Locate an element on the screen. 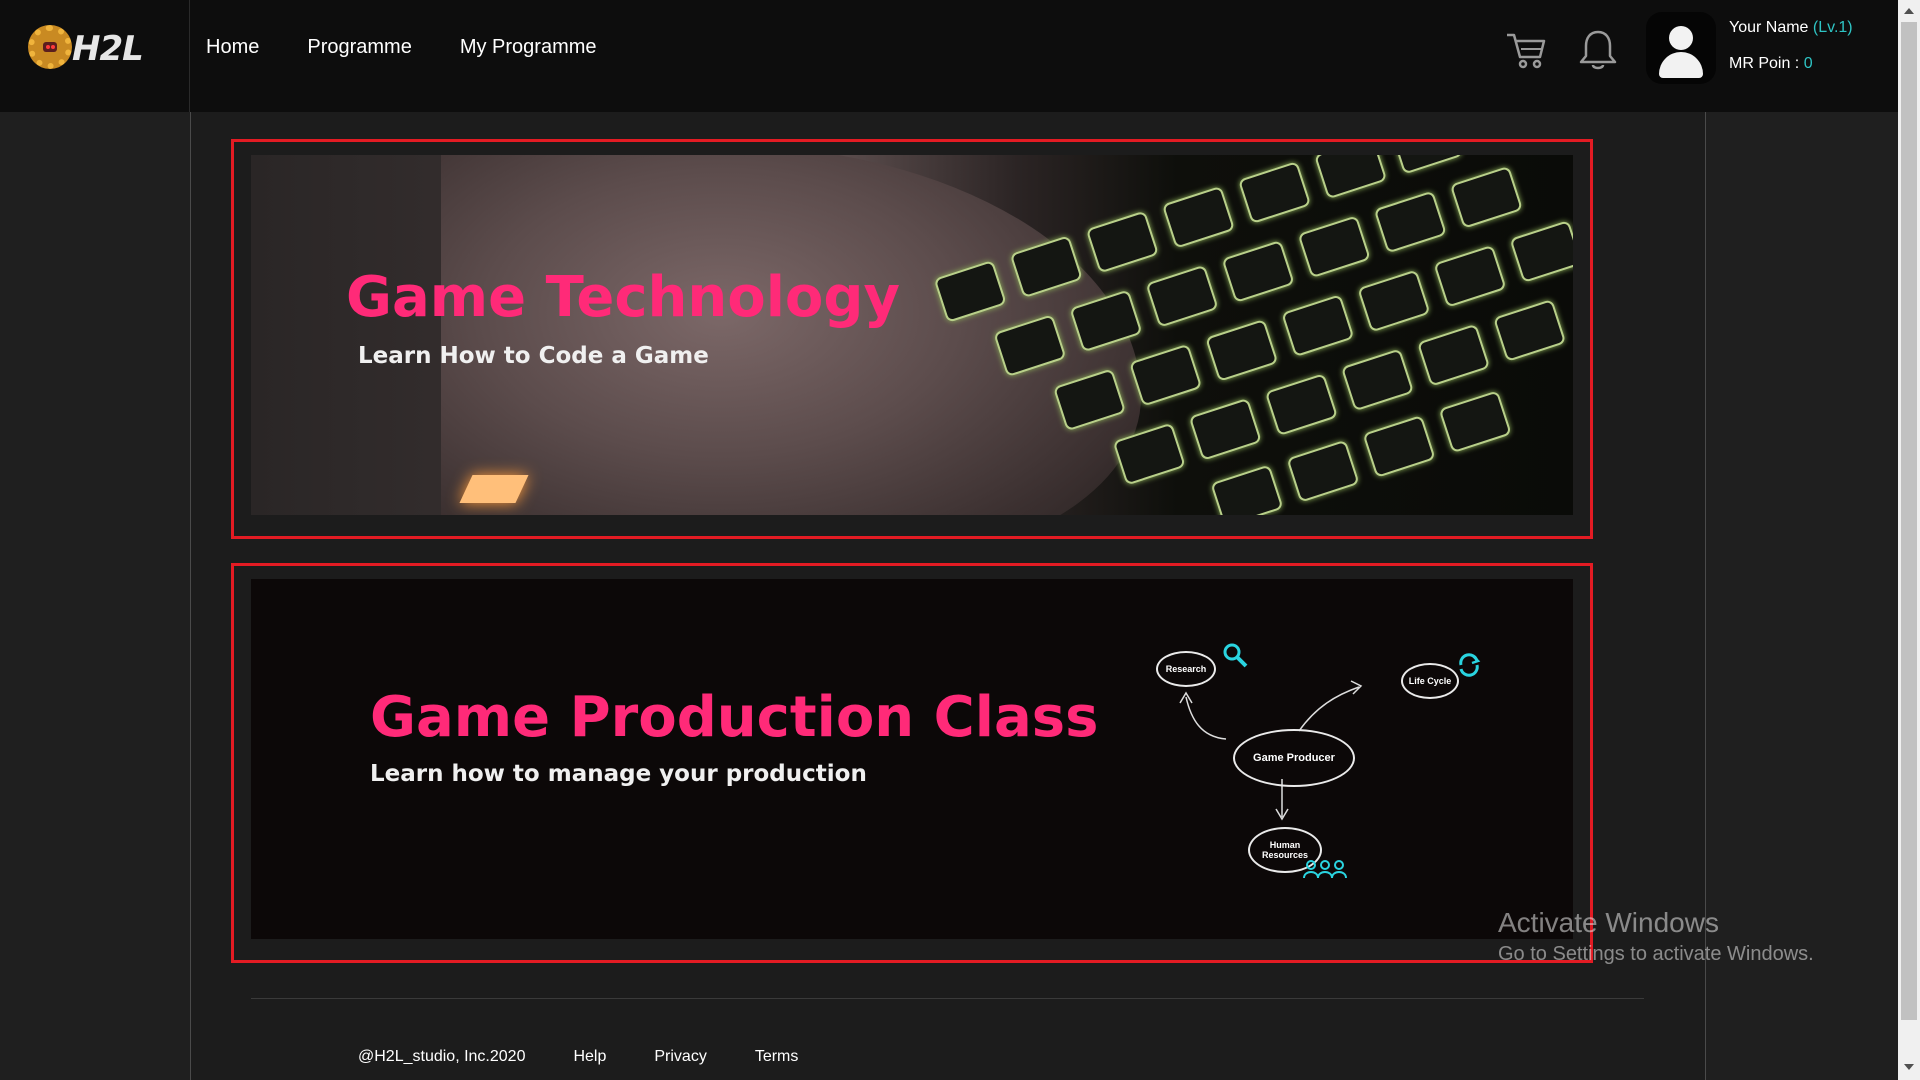 This screenshot has height=1080, width=1920. footer-link-help: Help is located at coordinates (589, 1057).